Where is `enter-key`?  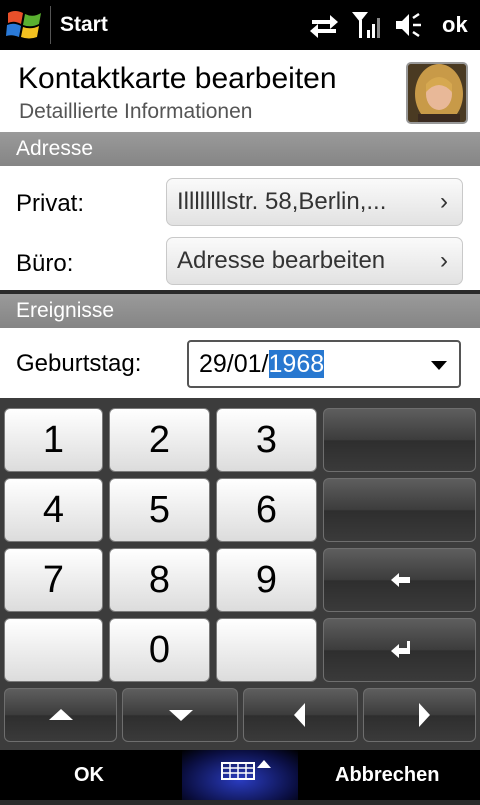
enter-key is located at coordinates (399, 650).